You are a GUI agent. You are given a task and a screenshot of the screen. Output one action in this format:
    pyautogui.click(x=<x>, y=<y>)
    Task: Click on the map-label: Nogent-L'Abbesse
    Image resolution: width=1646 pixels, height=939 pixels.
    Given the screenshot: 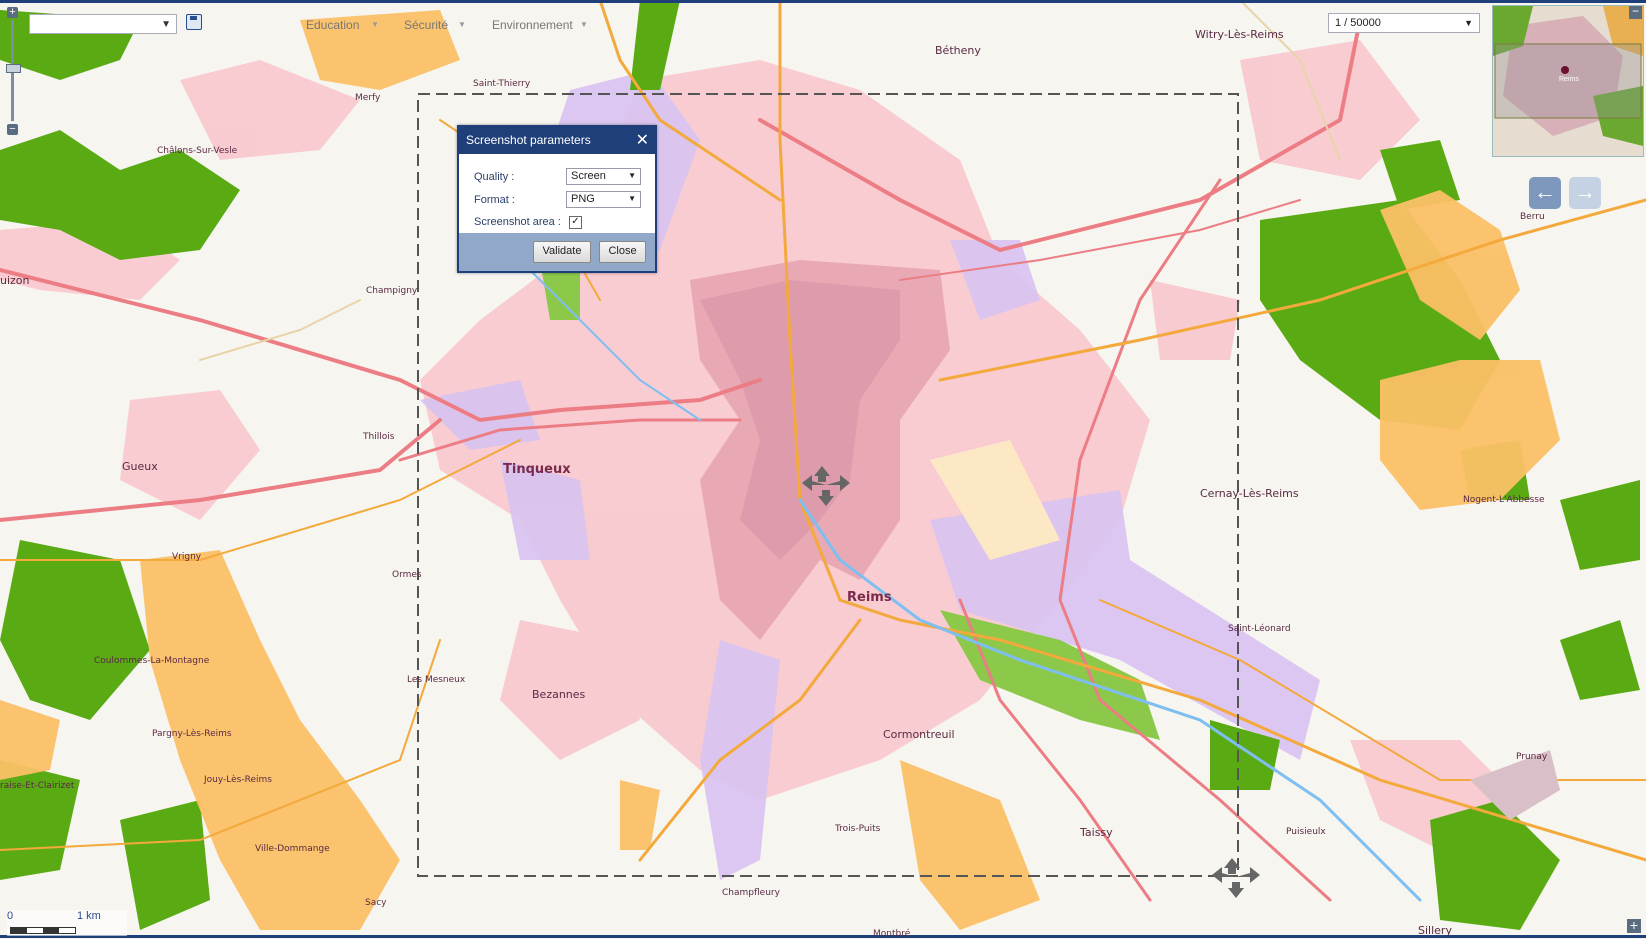 What is the action you would take?
    pyautogui.click(x=1504, y=500)
    